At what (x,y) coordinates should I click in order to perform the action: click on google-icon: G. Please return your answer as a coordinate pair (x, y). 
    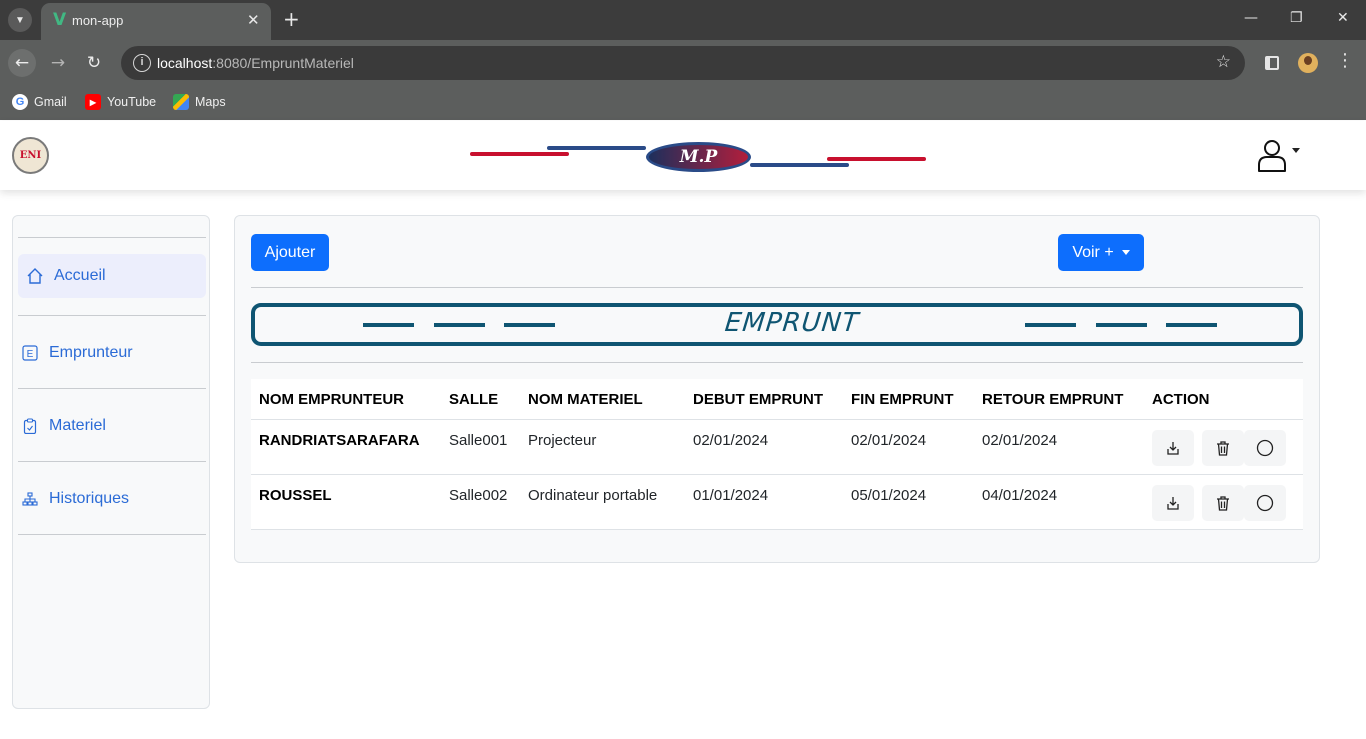
    Looking at the image, I should click on (20, 102).